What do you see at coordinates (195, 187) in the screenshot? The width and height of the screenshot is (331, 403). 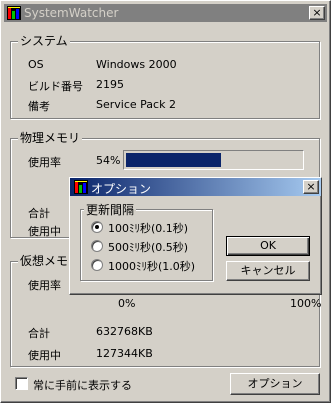 I see `options-dialog-title-bar: オプション ×` at bounding box center [195, 187].